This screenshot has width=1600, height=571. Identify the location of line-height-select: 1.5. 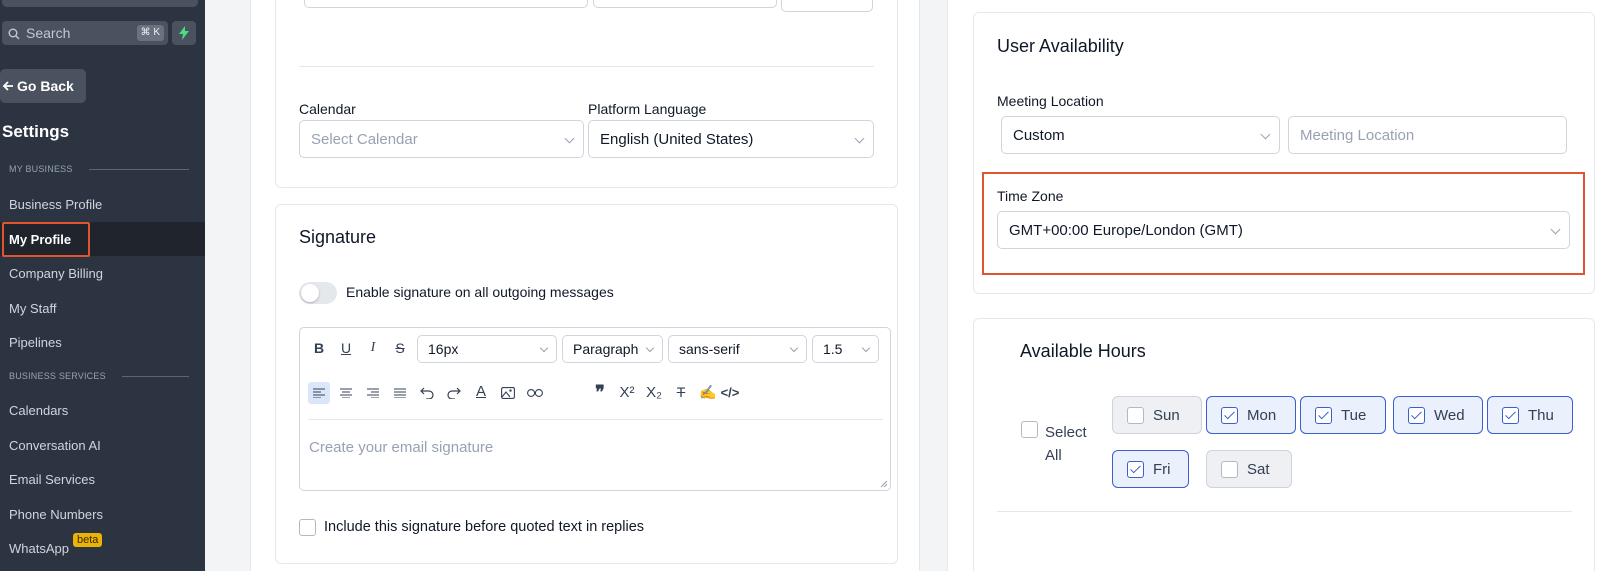
(845, 349).